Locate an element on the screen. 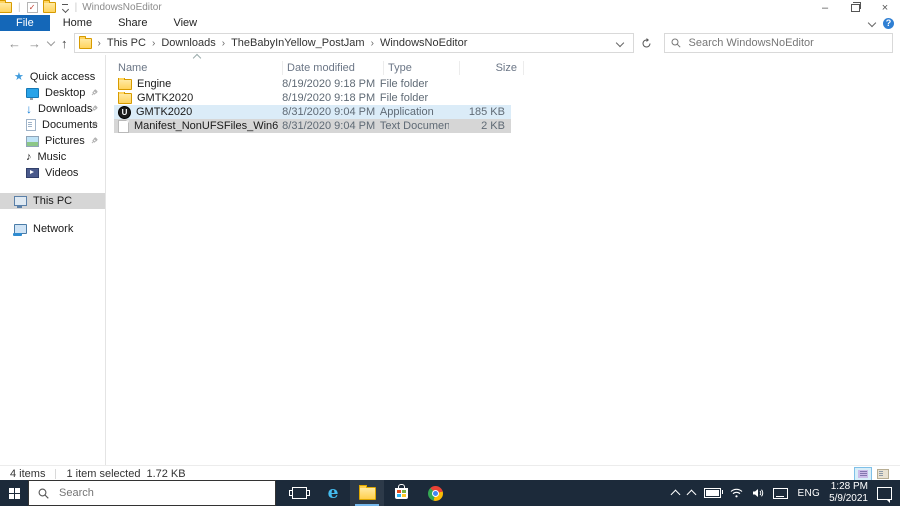 This screenshot has width=900, height=506. explorer-search-box is located at coordinates (778, 43).